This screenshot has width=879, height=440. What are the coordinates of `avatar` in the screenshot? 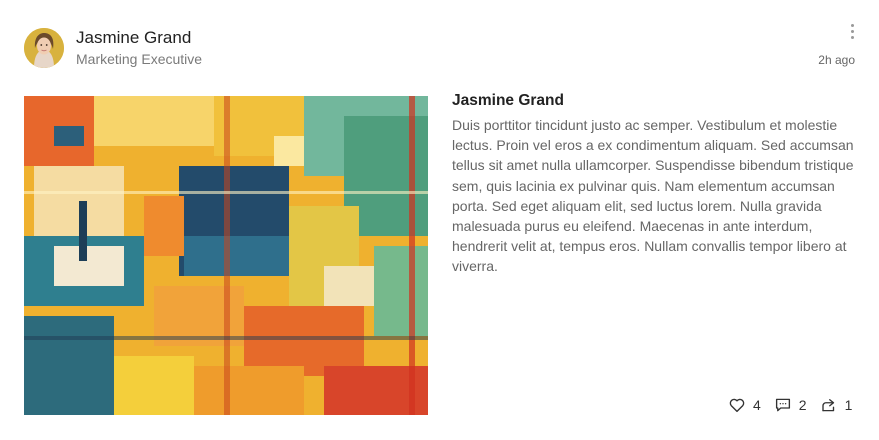 It's located at (44, 48).